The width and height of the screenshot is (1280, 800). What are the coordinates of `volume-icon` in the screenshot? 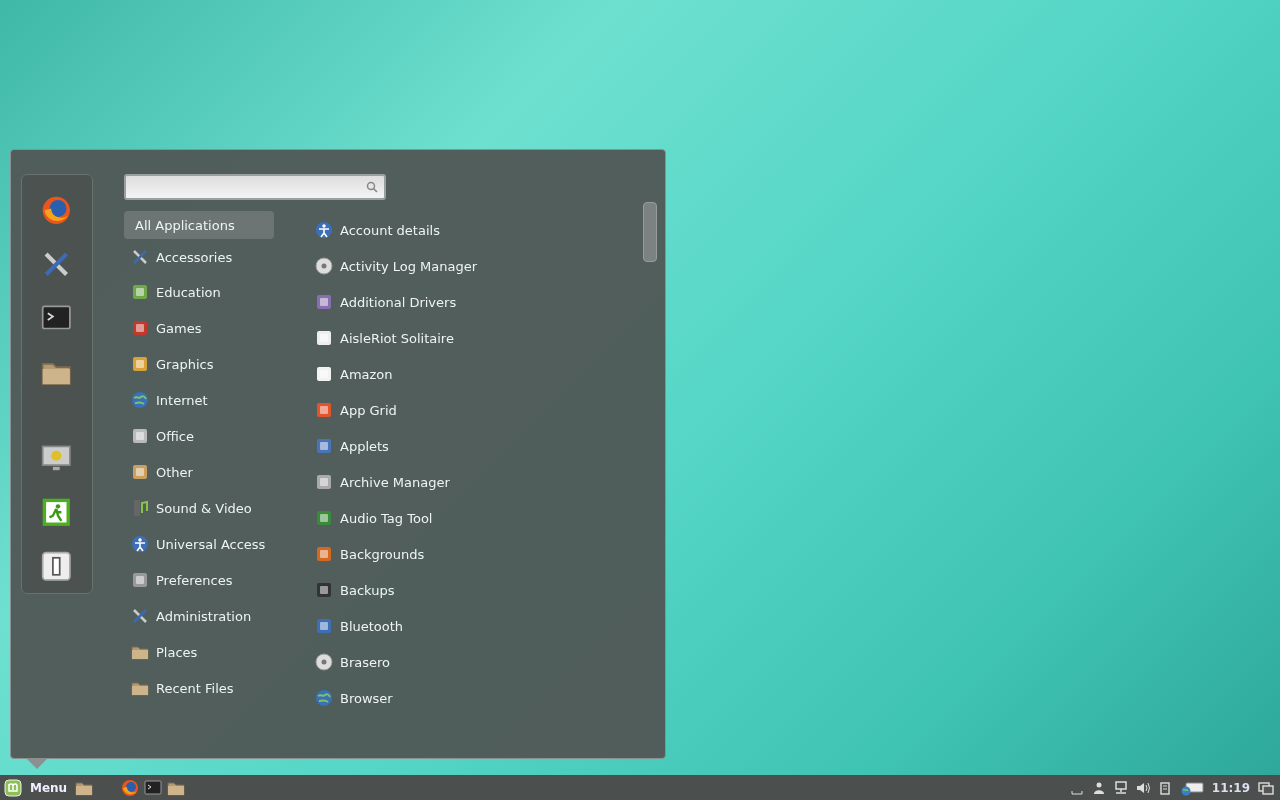 It's located at (1142, 787).